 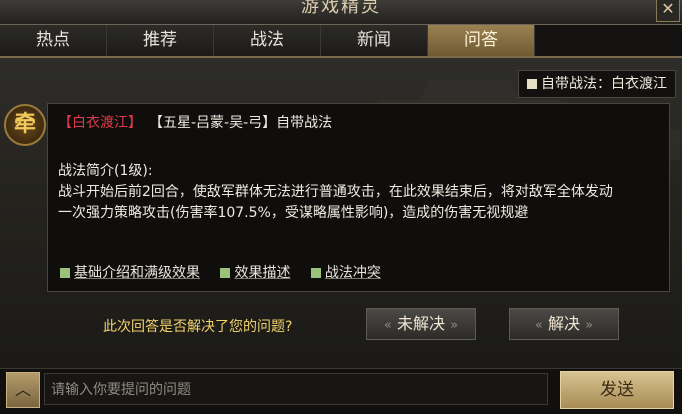 What do you see at coordinates (100, 123) in the screenshot?
I see `tactic-name: 【白衣渡江】` at bounding box center [100, 123].